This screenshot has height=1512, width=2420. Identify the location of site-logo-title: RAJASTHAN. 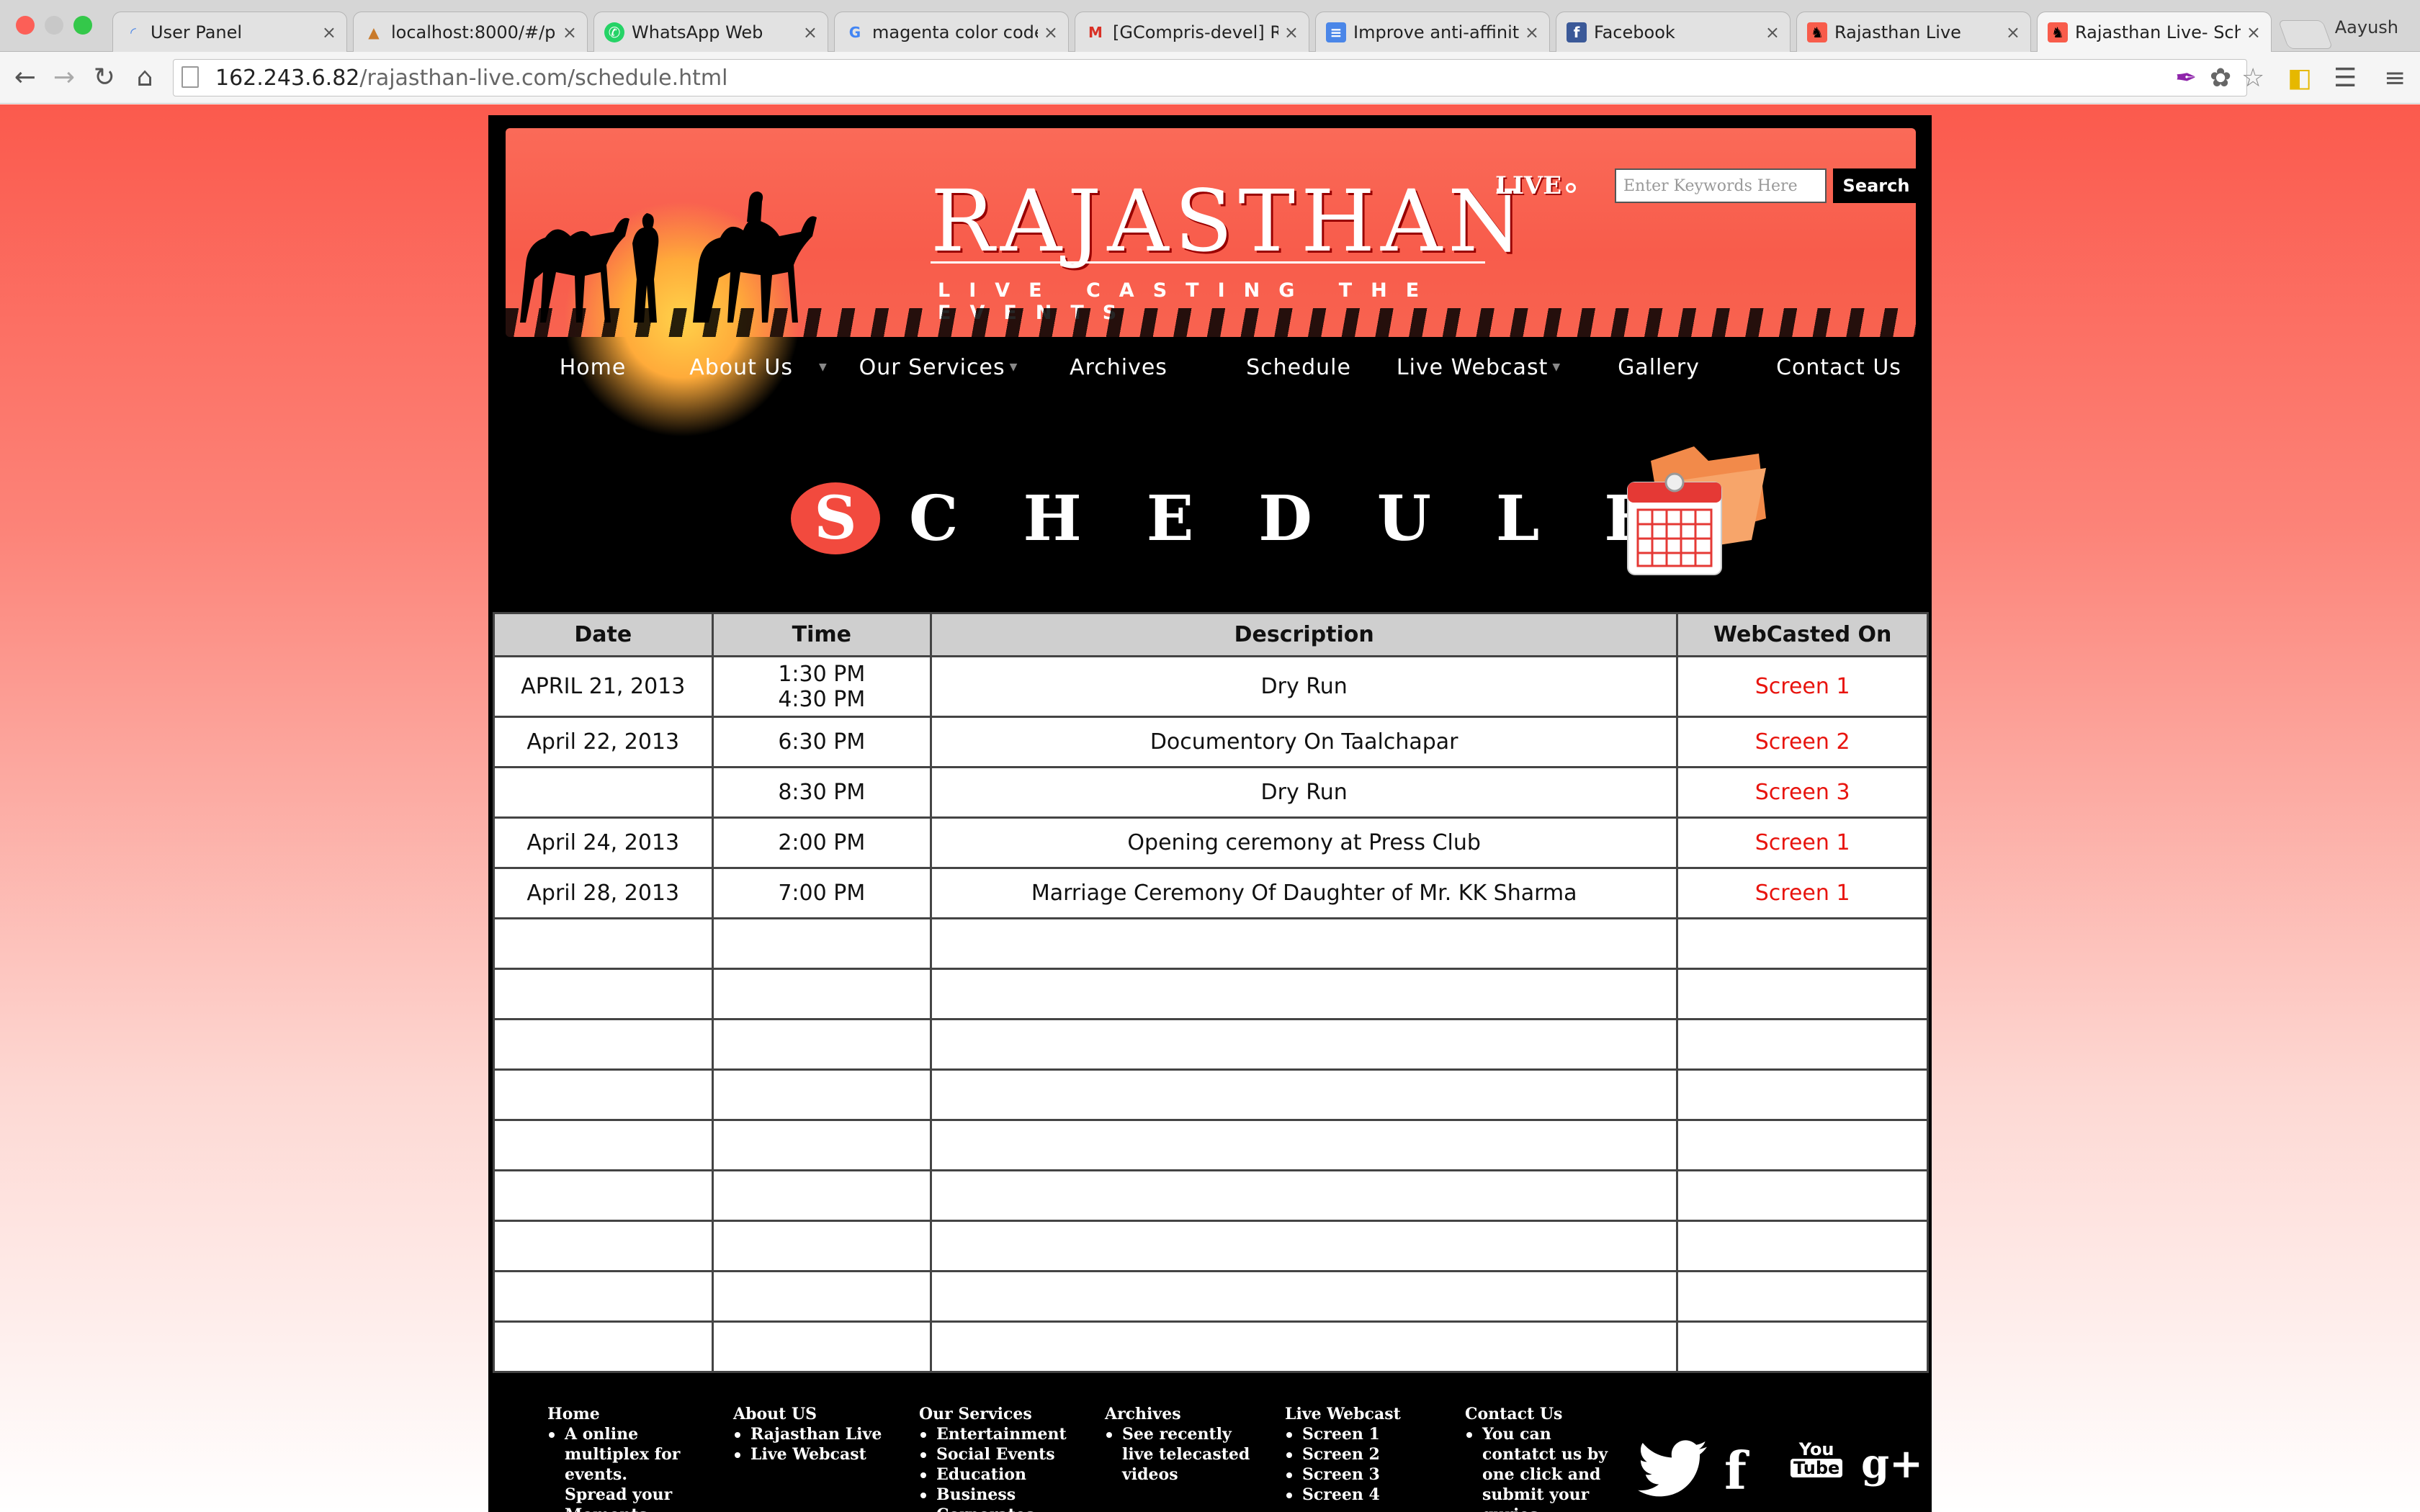
(1229, 221).